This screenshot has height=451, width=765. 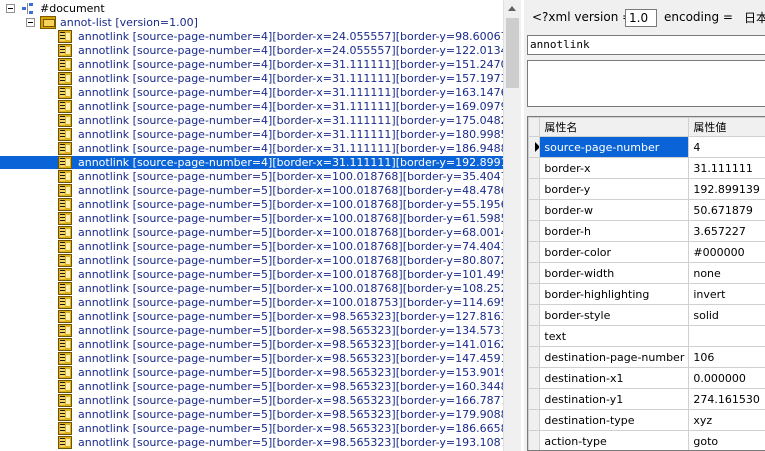 I want to click on attribute-row: border-highlighting invert, so click(x=646, y=294).